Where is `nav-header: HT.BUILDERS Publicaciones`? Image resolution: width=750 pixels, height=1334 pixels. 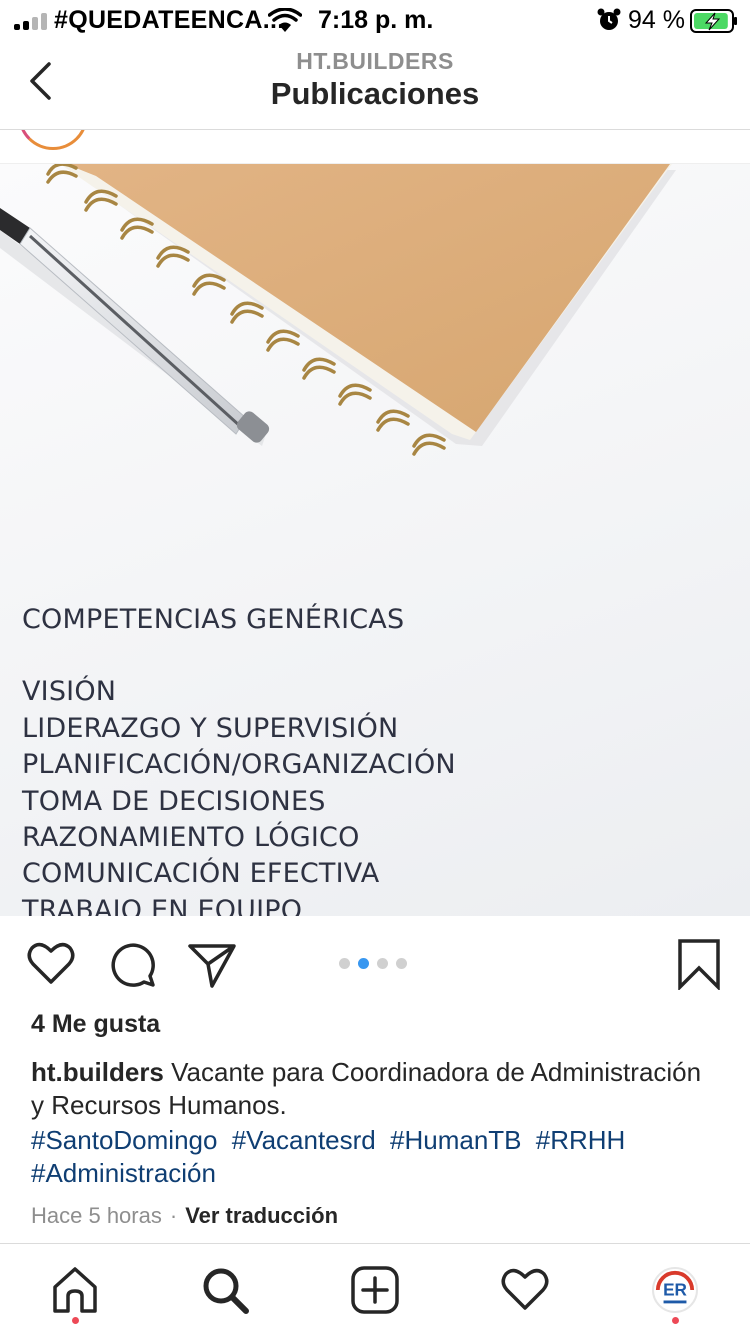
nav-header: HT.BUILDERS Publicaciones is located at coordinates (375, 85).